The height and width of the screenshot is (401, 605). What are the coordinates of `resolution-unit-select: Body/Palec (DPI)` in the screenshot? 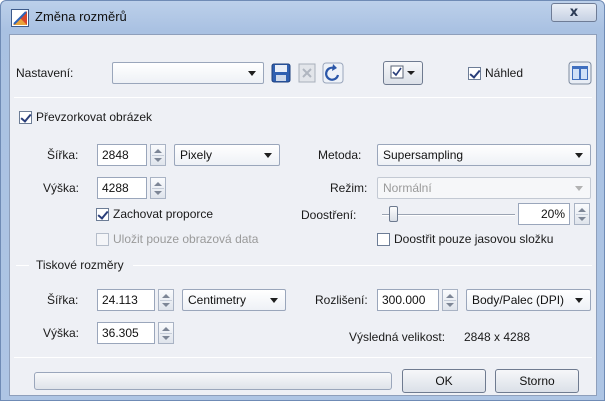 It's located at (528, 300).